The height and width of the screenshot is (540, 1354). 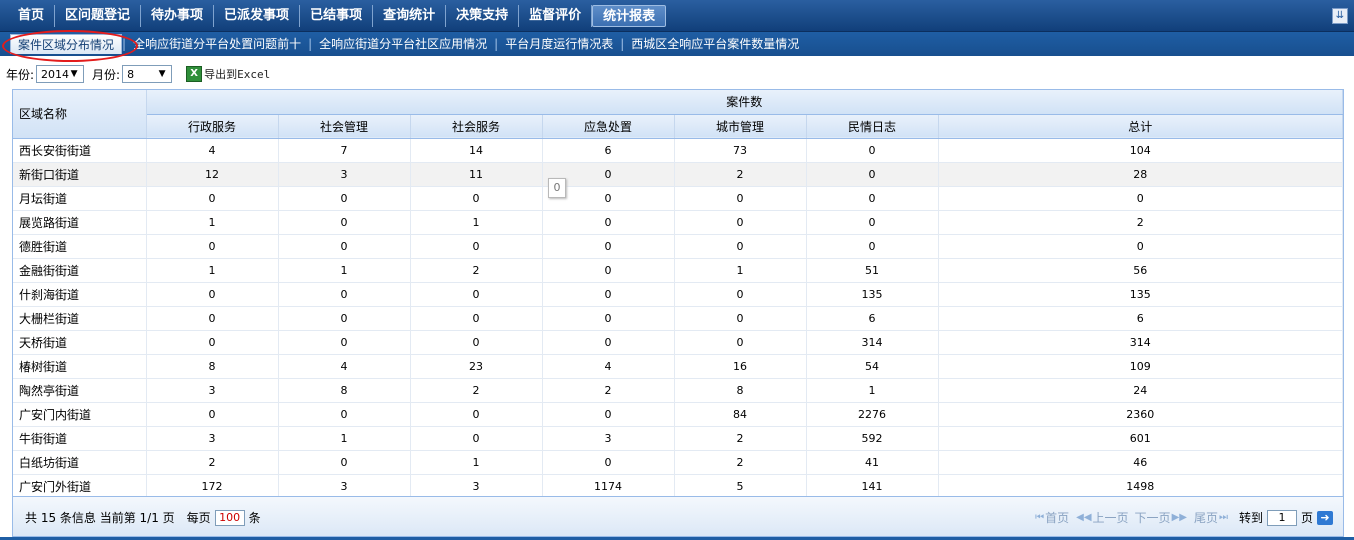 I want to click on table-row: 牛街街道 3 1 0 3 2 592 601, so click(x=678, y=438).